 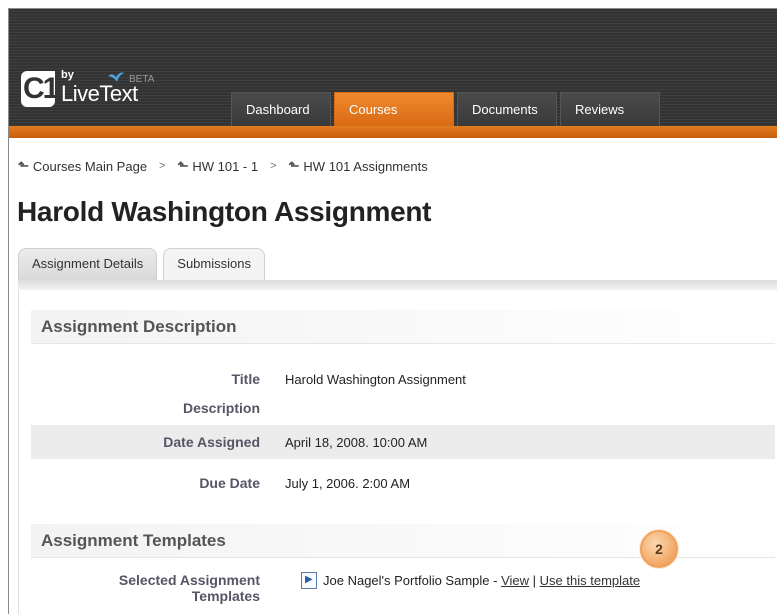 What do you see at coordinates (393, 132) in the screenshot?
I see `header-accent-strip` at bounding box center [393, 132].